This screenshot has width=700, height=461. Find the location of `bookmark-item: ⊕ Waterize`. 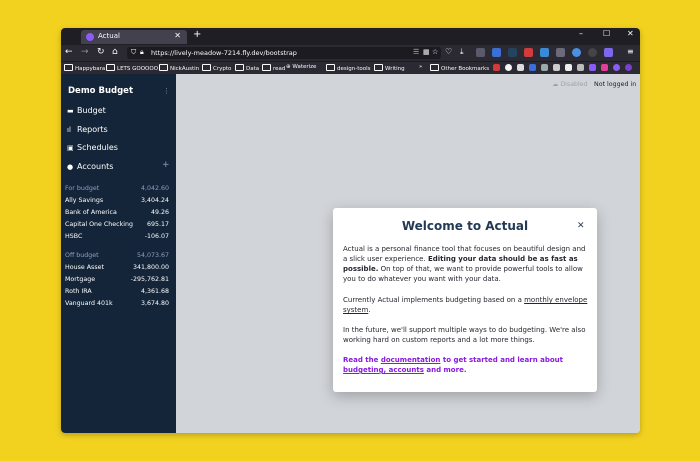

bookmark-item: ⊕ Waterize is located at coordinates (301, 67).